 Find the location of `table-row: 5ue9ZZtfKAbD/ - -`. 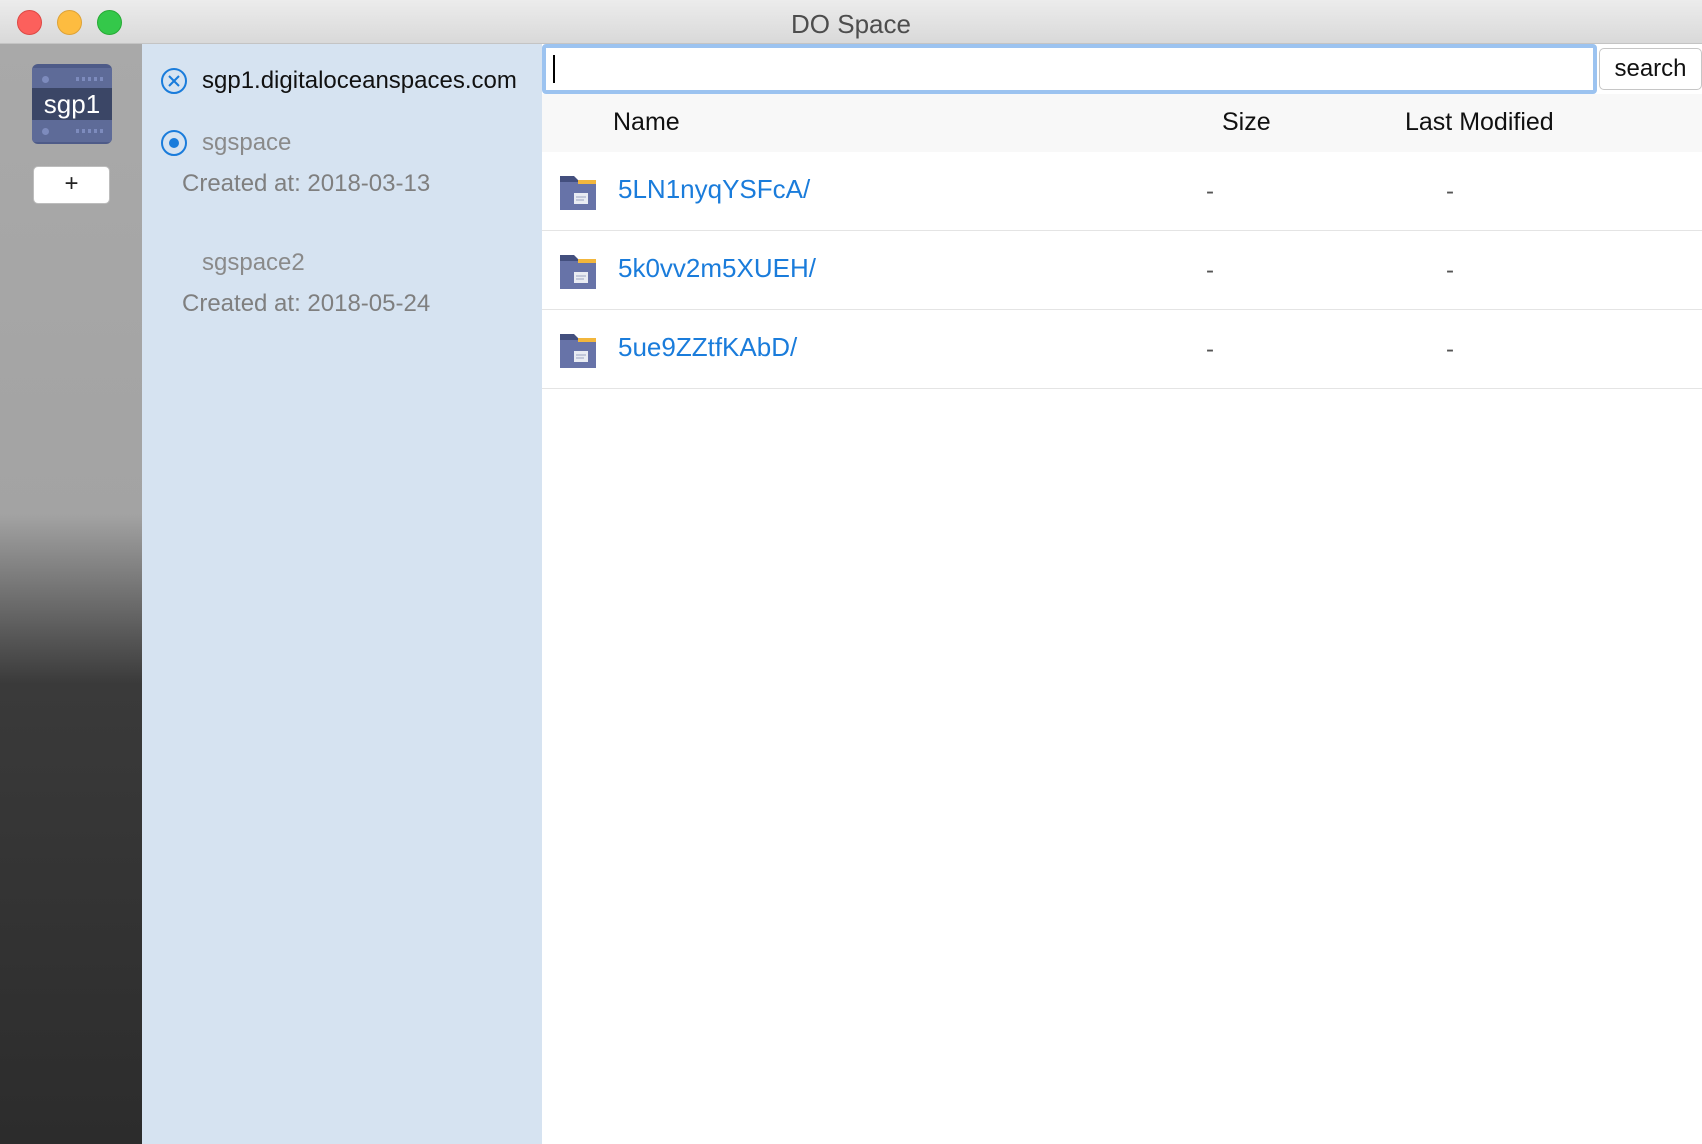

table-row: 5ue9ZZtfKAbD/ - - is located at coordinates (1122, 349).